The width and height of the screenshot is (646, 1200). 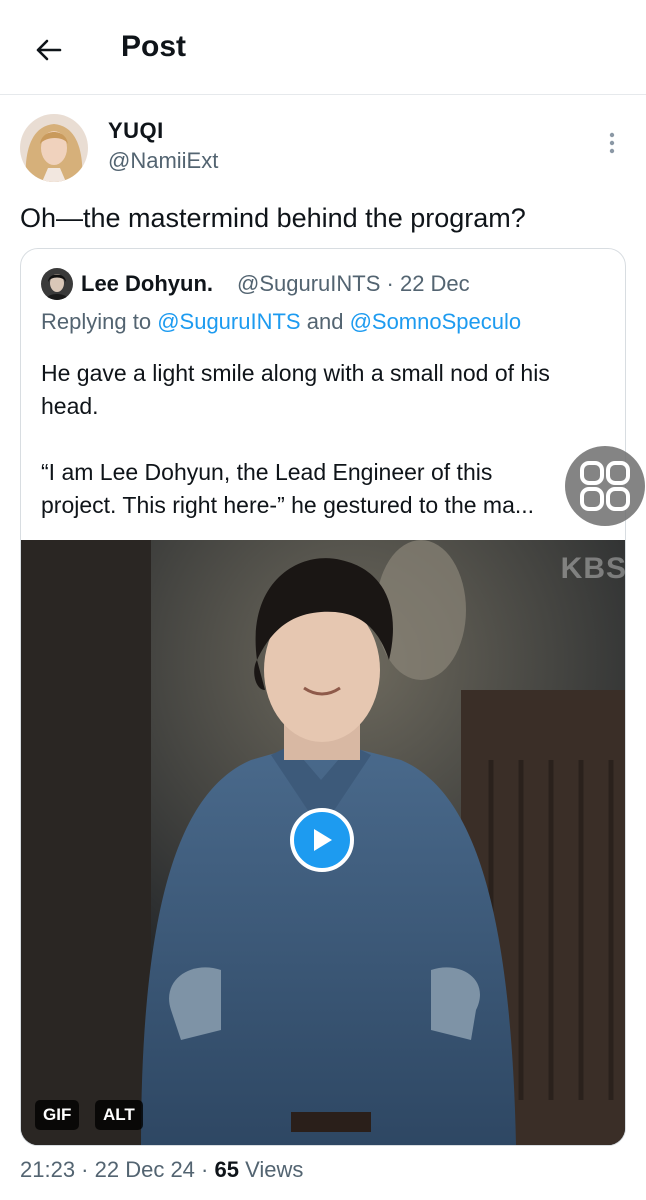 What do you see at coordinates (144, 1169) in the screenshot?
I see `post-date: 22 Dec 24` at bounding box center [144, 1169].